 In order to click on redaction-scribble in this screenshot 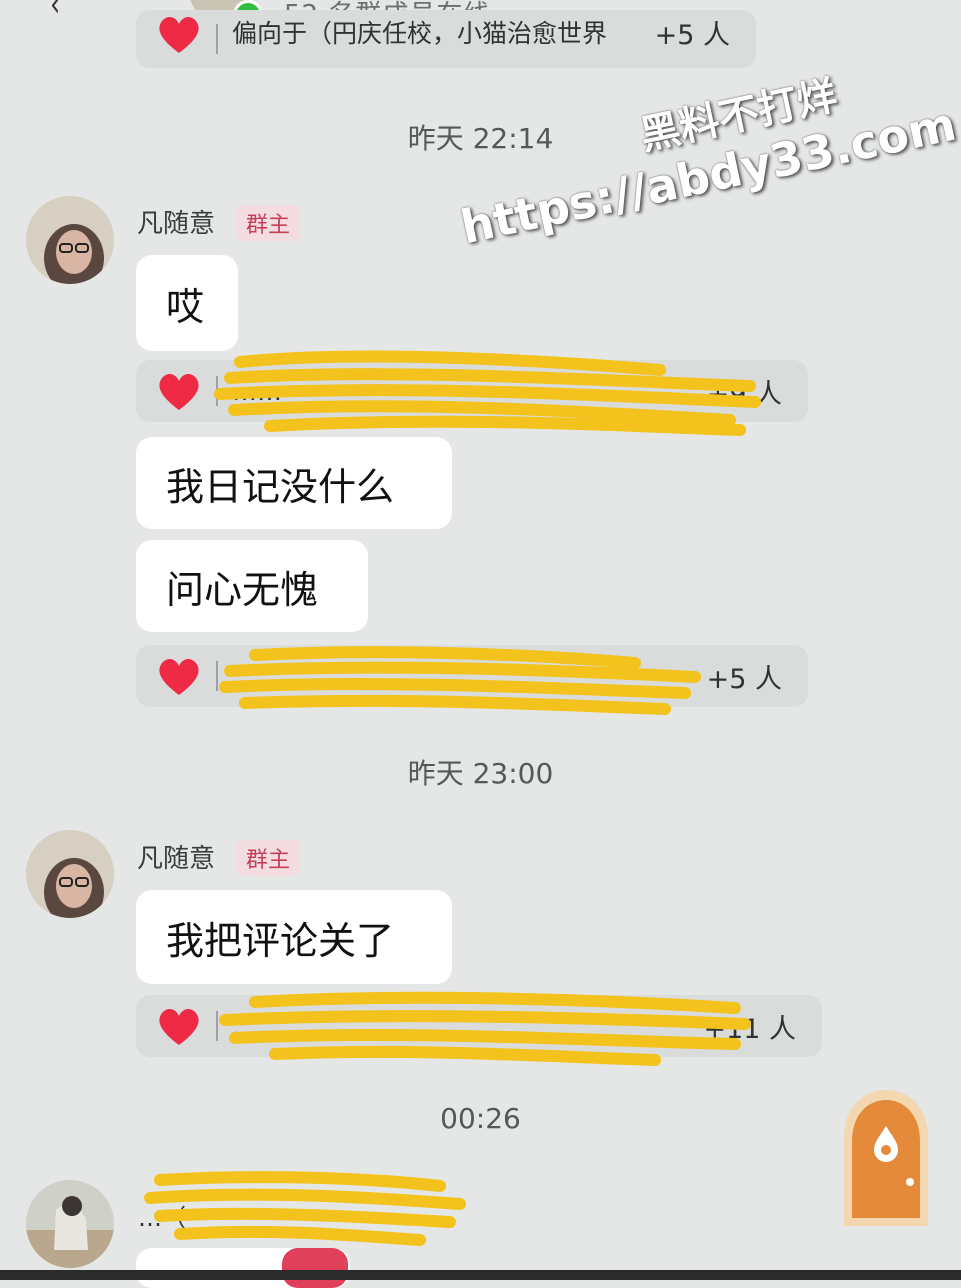, I will do `click(305, 1208)`.